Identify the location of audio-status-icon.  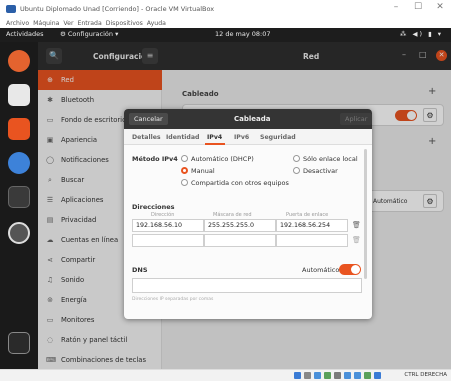
(317, 375).